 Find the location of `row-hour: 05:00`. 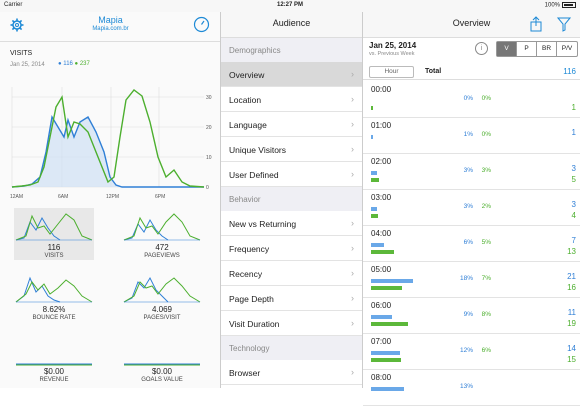

row-hour: 05:00 is located at coordinates (381, 269).